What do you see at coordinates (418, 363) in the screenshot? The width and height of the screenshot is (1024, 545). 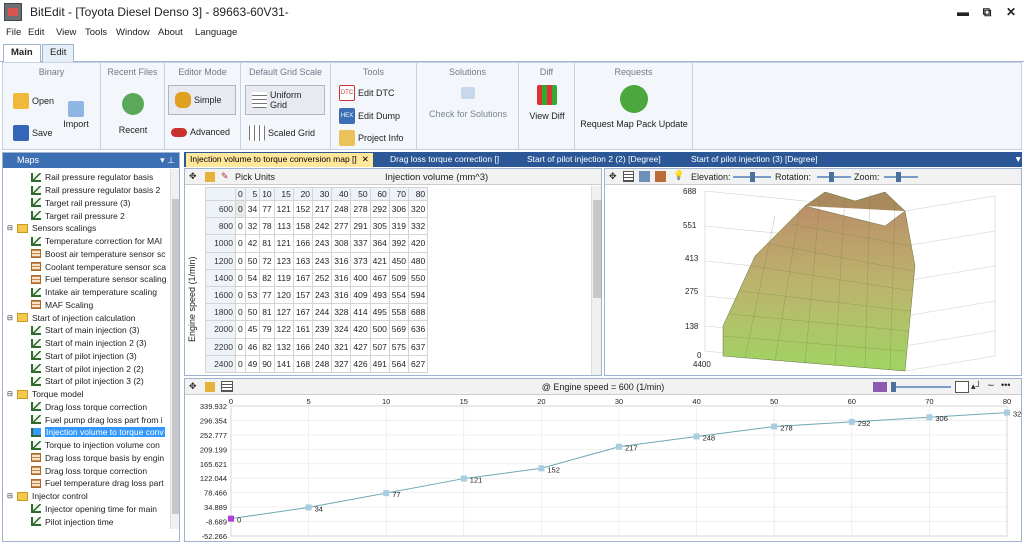 I see `table-cell: 627` at bounding box center [418, 363].